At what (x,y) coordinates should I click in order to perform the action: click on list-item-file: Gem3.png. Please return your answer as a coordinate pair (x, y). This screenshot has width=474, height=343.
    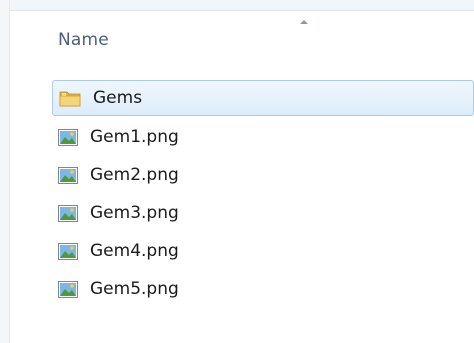
    Looking at the image, I should click on (263, 213).